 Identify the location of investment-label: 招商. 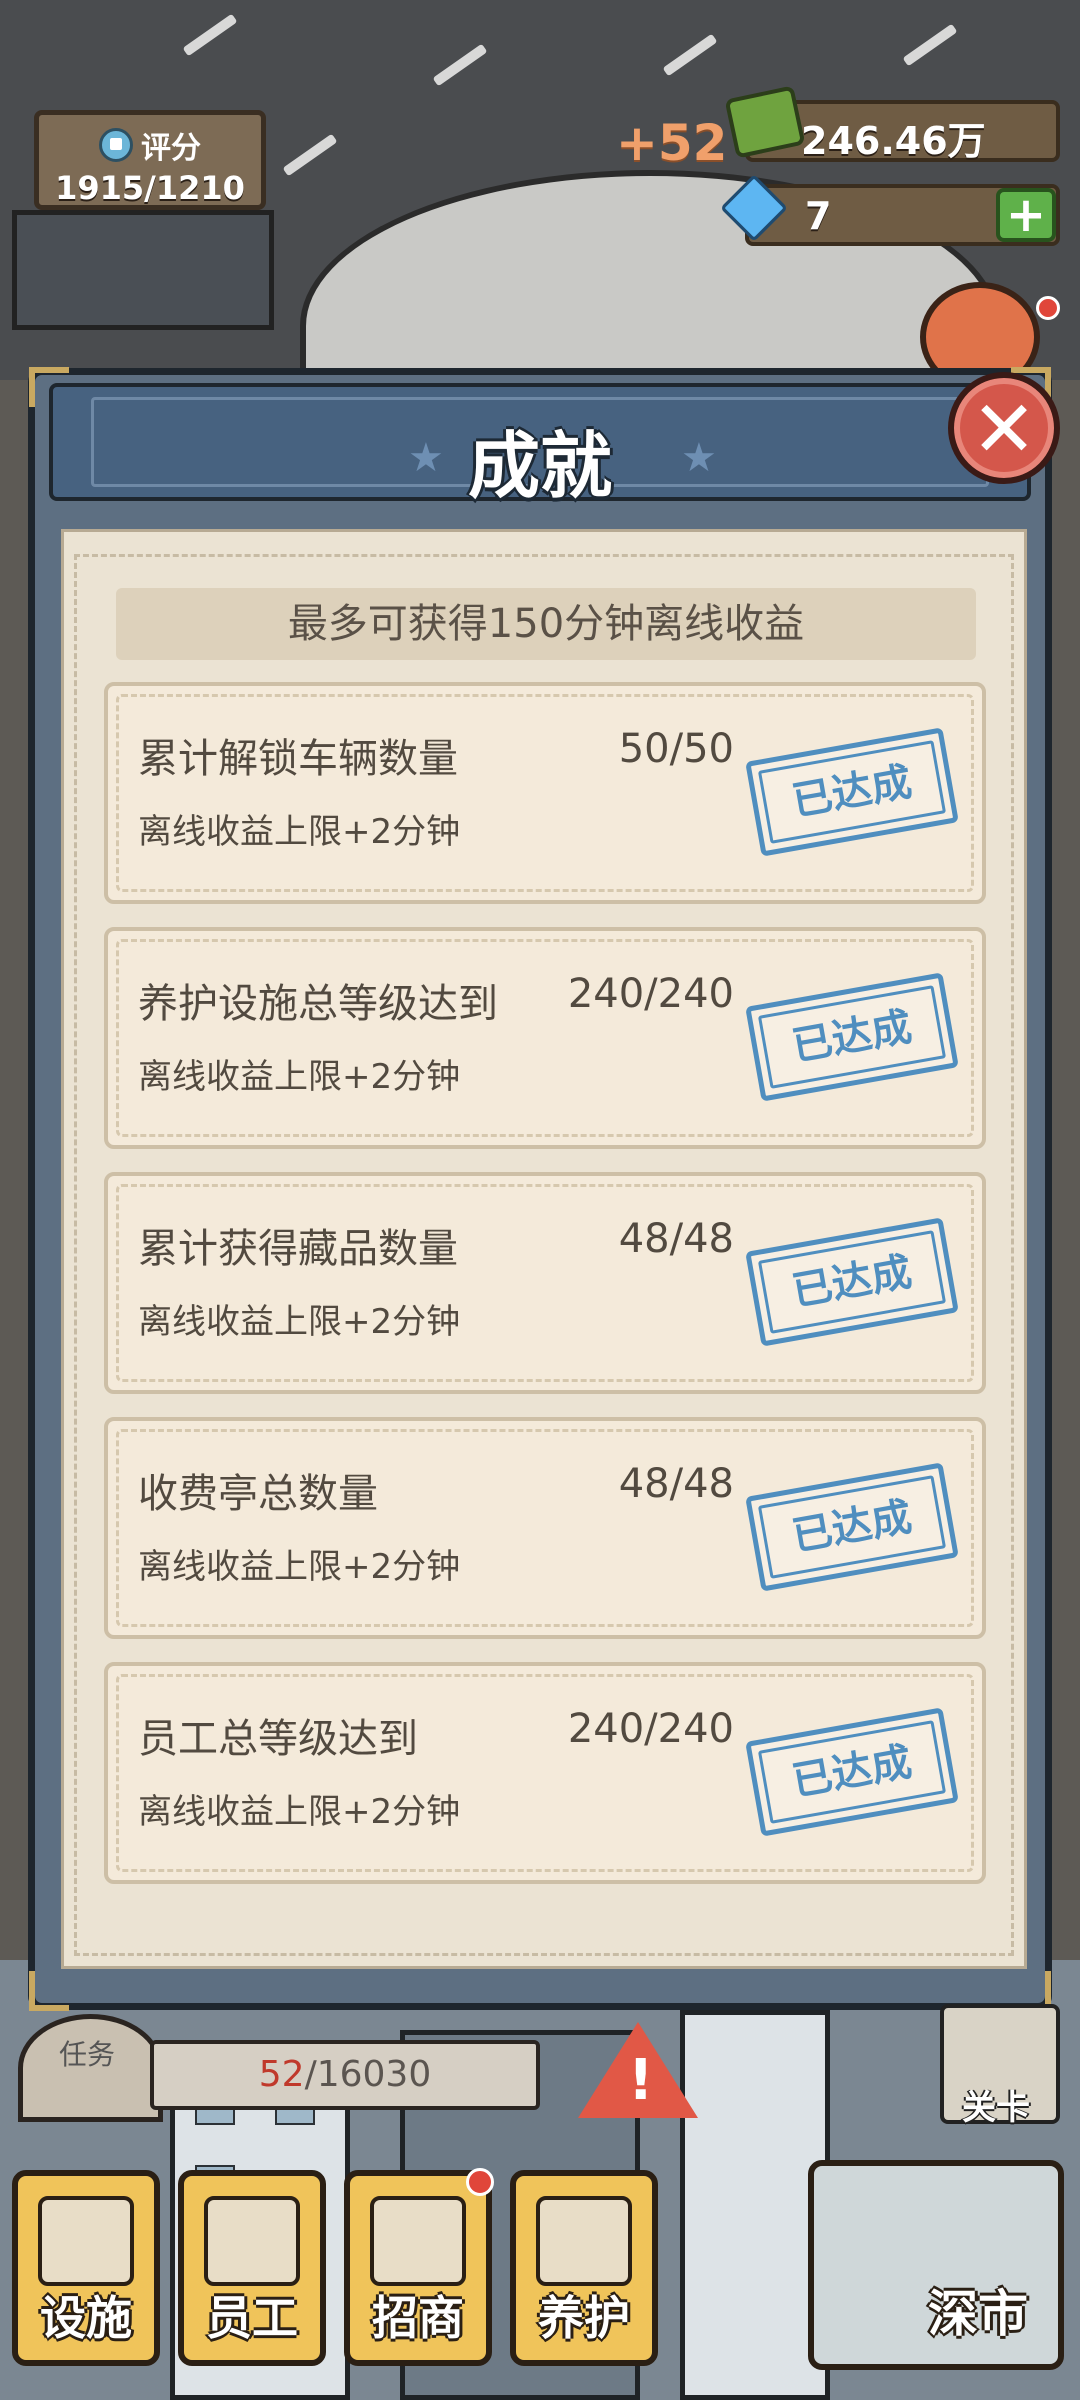
(418, 2318).